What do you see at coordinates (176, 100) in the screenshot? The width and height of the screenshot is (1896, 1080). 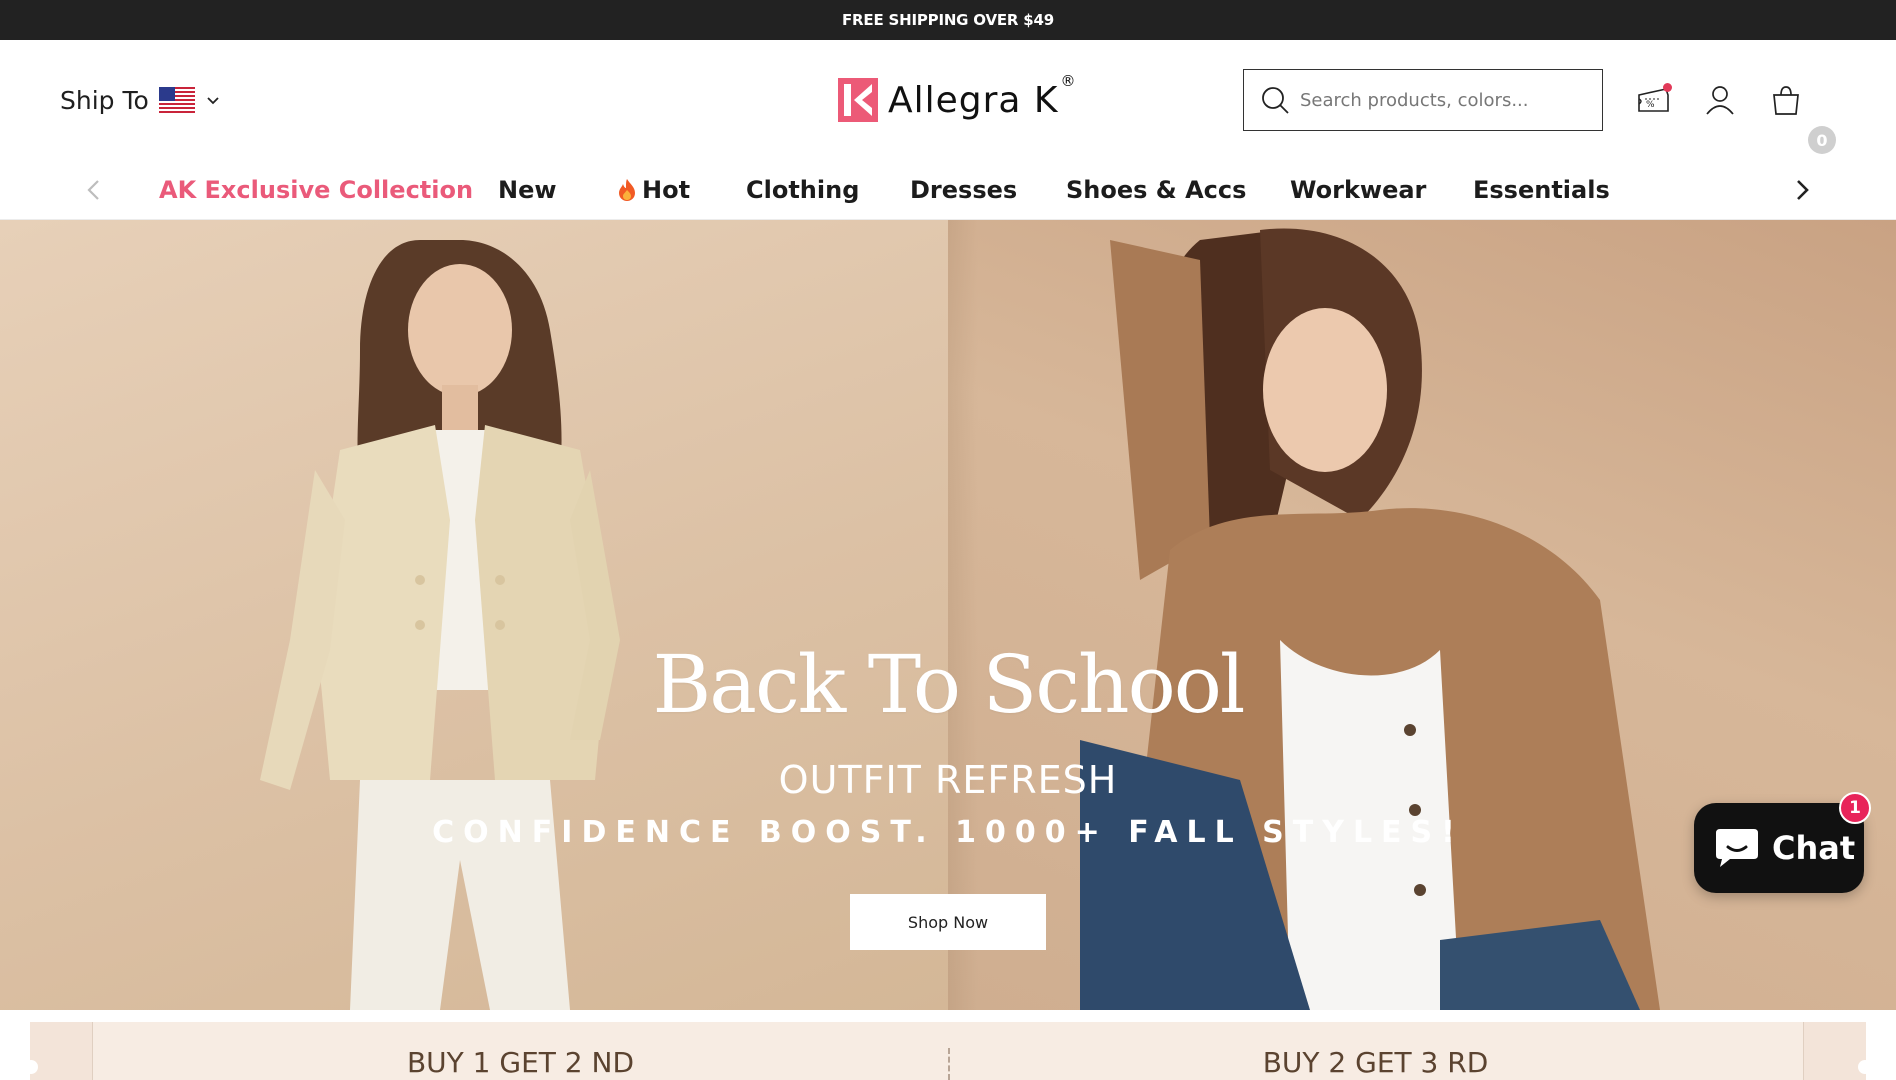 I see `us-flag-icon` at bounding box center [176, 100].